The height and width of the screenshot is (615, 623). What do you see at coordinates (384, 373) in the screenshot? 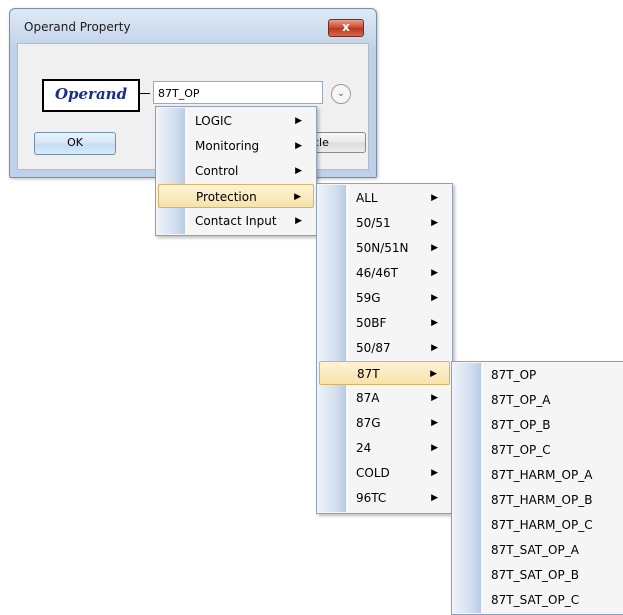
I see `protection-menu-item: 87T ▶` at bounding box center [384, 373].